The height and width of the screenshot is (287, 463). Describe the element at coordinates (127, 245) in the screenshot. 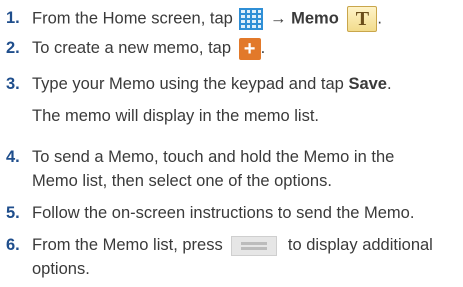

I see `step-6-text: From the Memo list, press` at that location.